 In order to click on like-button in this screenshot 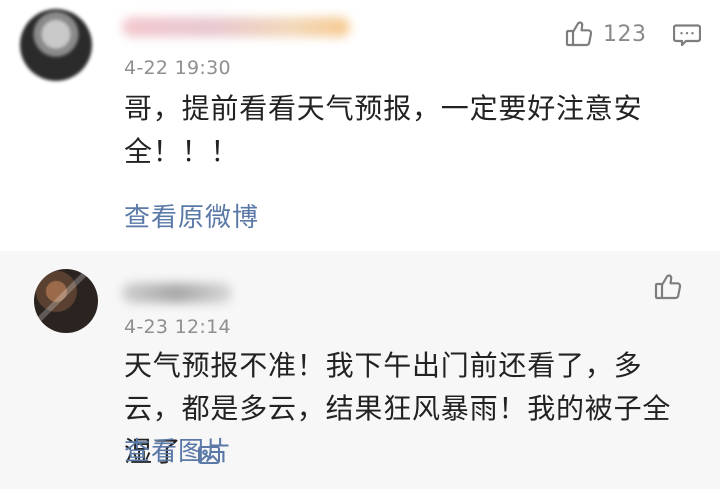, I will do `click(668, 287)`.